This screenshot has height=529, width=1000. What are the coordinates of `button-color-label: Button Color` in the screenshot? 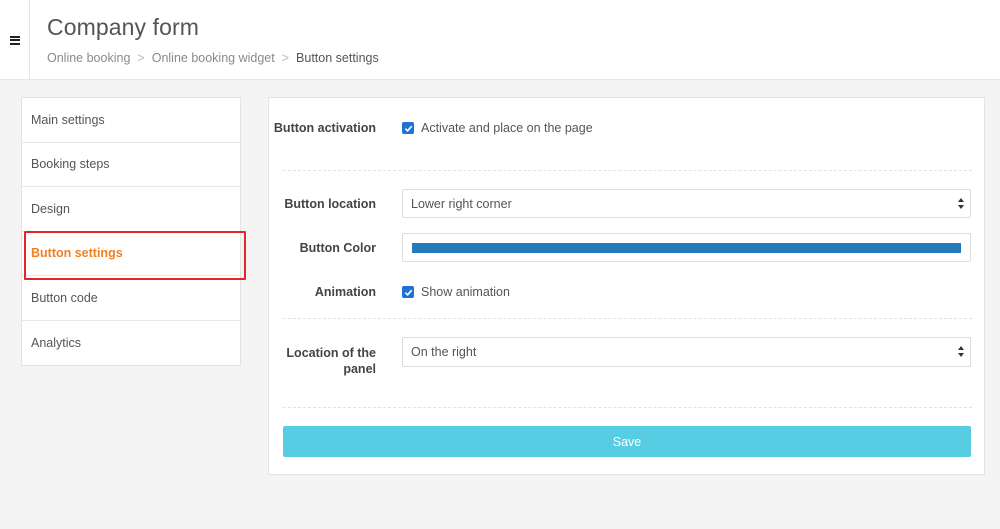 It's located at (337, 248).